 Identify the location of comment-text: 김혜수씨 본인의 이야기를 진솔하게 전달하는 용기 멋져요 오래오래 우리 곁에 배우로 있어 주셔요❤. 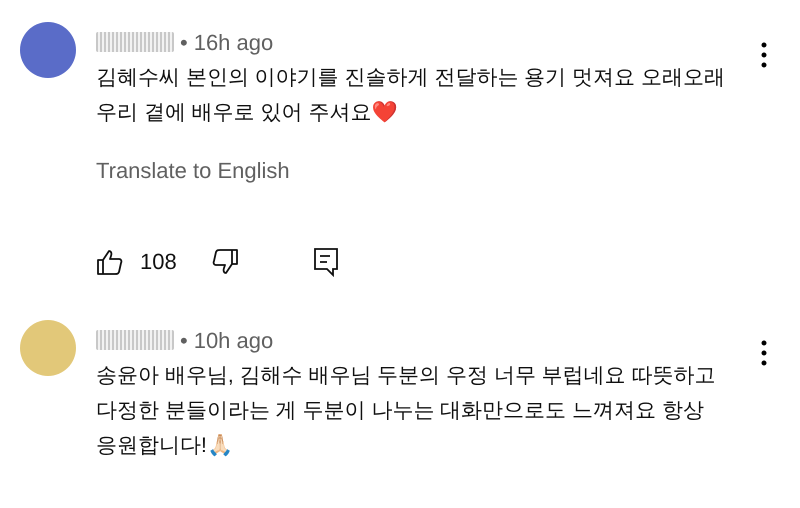
(410, 95).